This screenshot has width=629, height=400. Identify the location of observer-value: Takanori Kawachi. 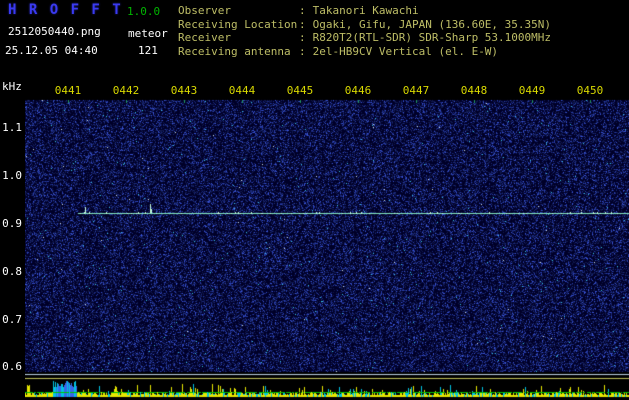
(365, 10).